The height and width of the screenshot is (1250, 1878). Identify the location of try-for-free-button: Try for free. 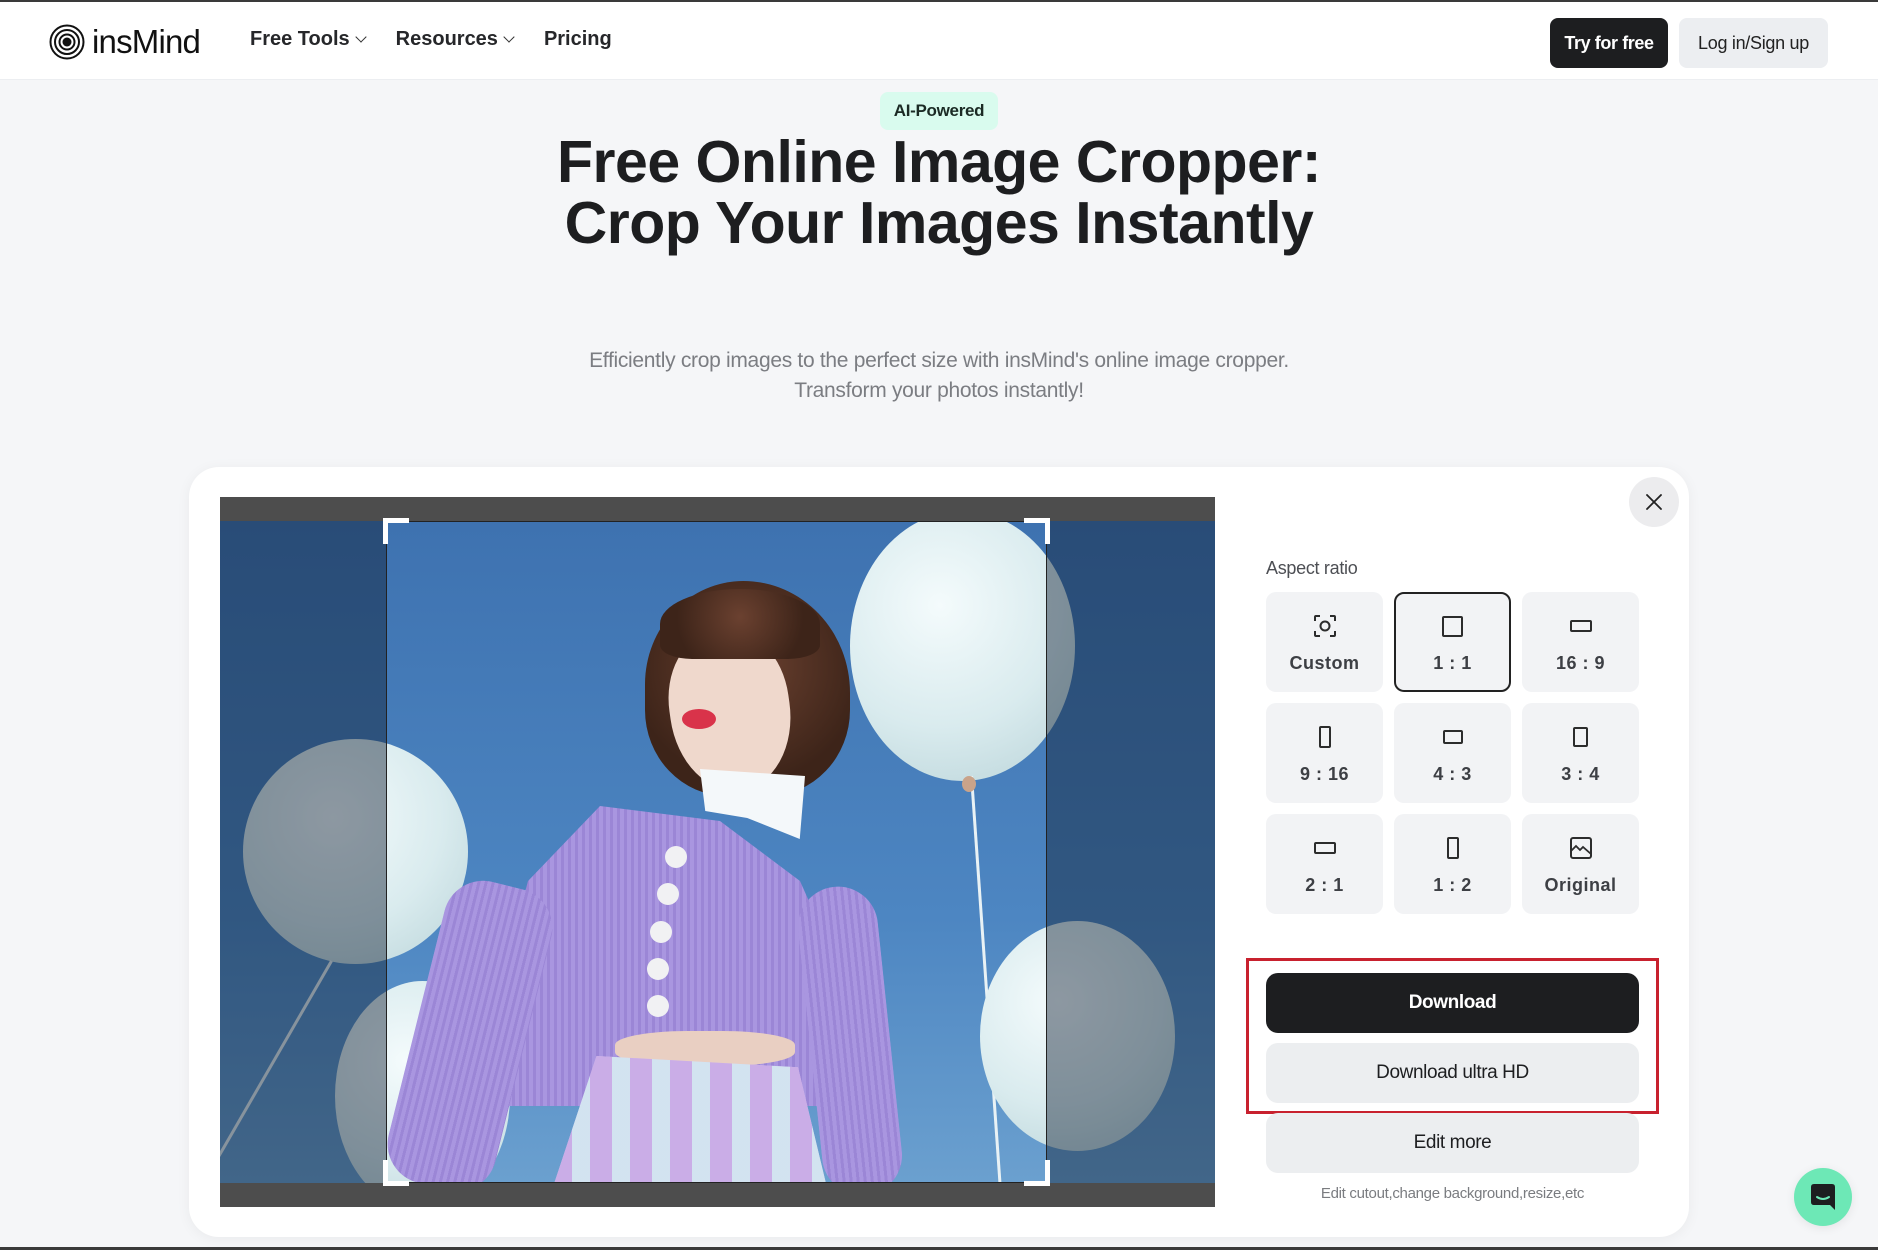
(1609, 43).